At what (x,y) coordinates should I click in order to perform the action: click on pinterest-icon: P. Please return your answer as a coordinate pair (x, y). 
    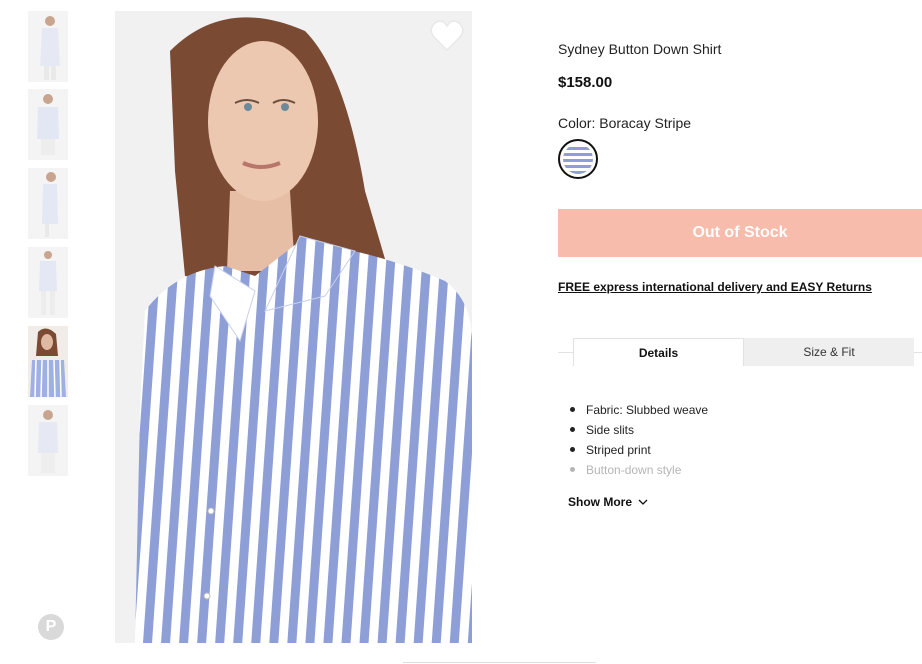
    Looking at the image, I should click on (51, 627).